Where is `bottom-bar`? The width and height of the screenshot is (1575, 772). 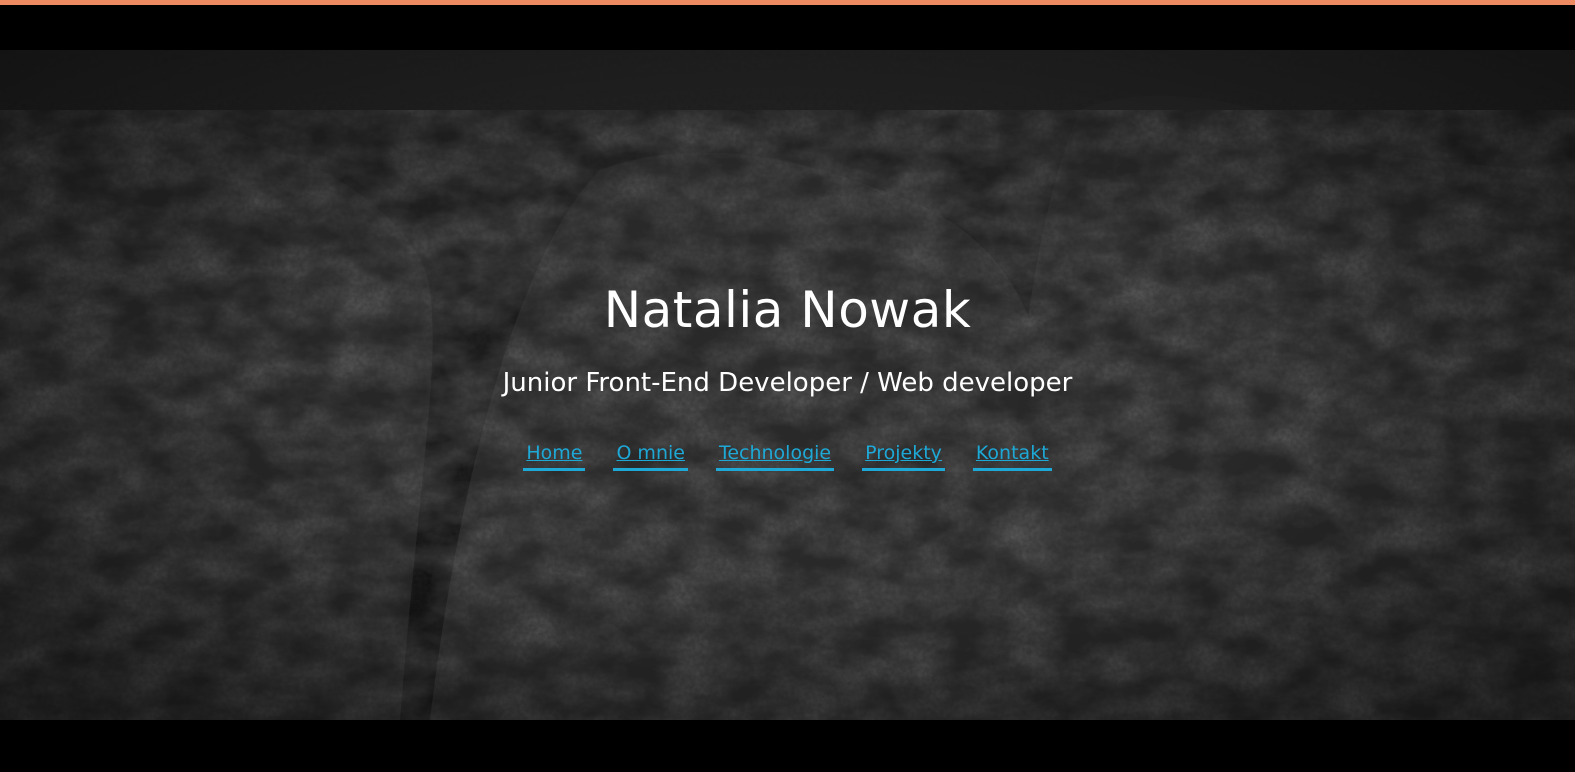
bottom-bar is located at coordinates (787, 746).